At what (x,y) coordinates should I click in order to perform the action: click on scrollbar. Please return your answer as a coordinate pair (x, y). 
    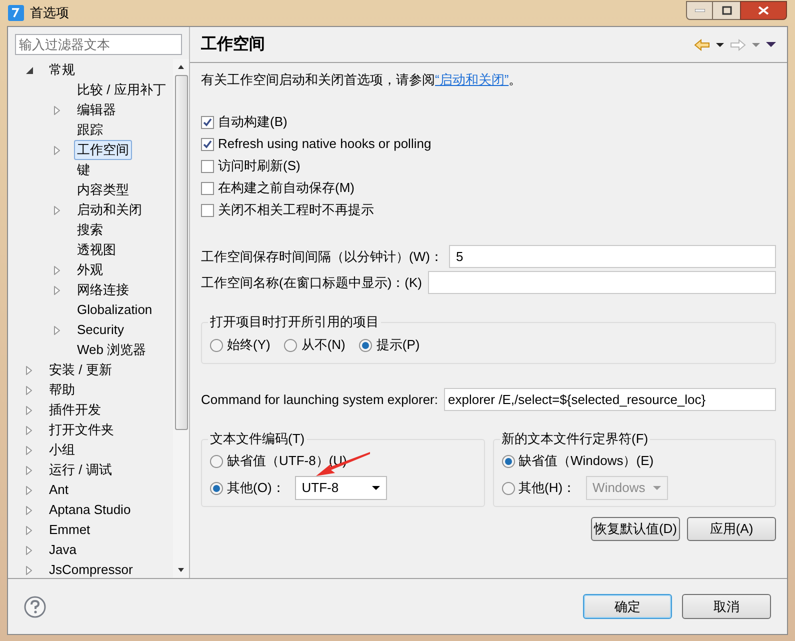
    Looking at the image, I should click on (181, 318).